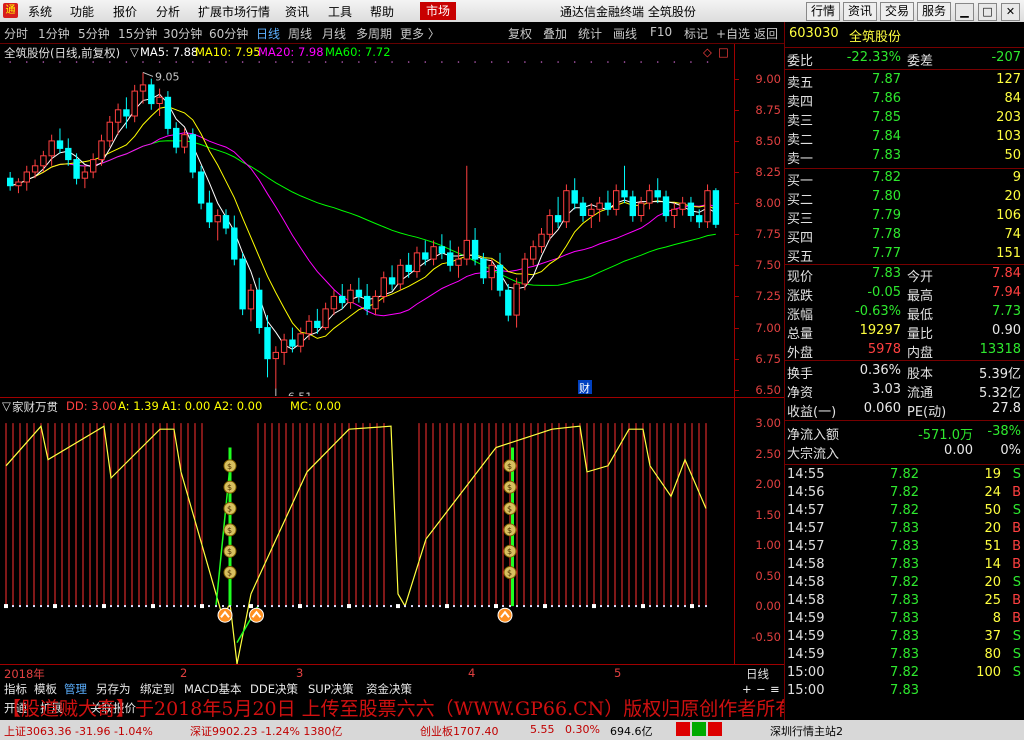 The image size is (1024, 740). Describe the element at coordinates (137, 33) in the screenshot. I see `period-15min: 15分钟` at that location.